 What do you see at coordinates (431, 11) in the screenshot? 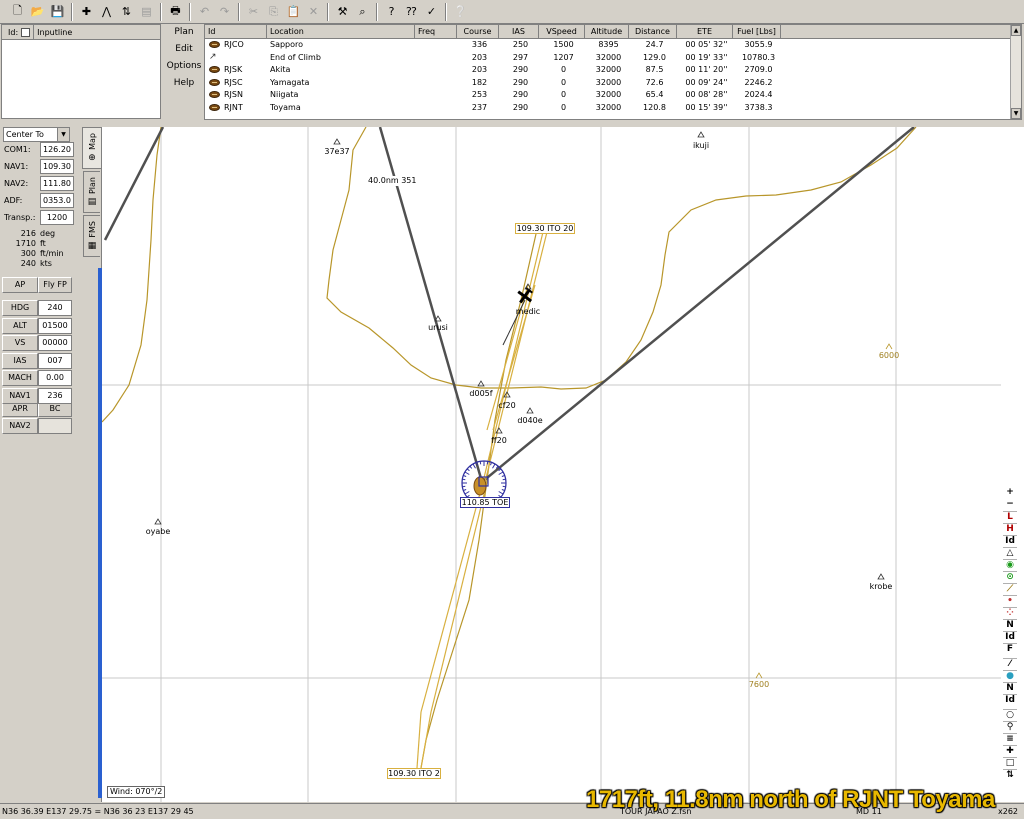
I see `check-button: ✓` at bounding box center [431, 11].